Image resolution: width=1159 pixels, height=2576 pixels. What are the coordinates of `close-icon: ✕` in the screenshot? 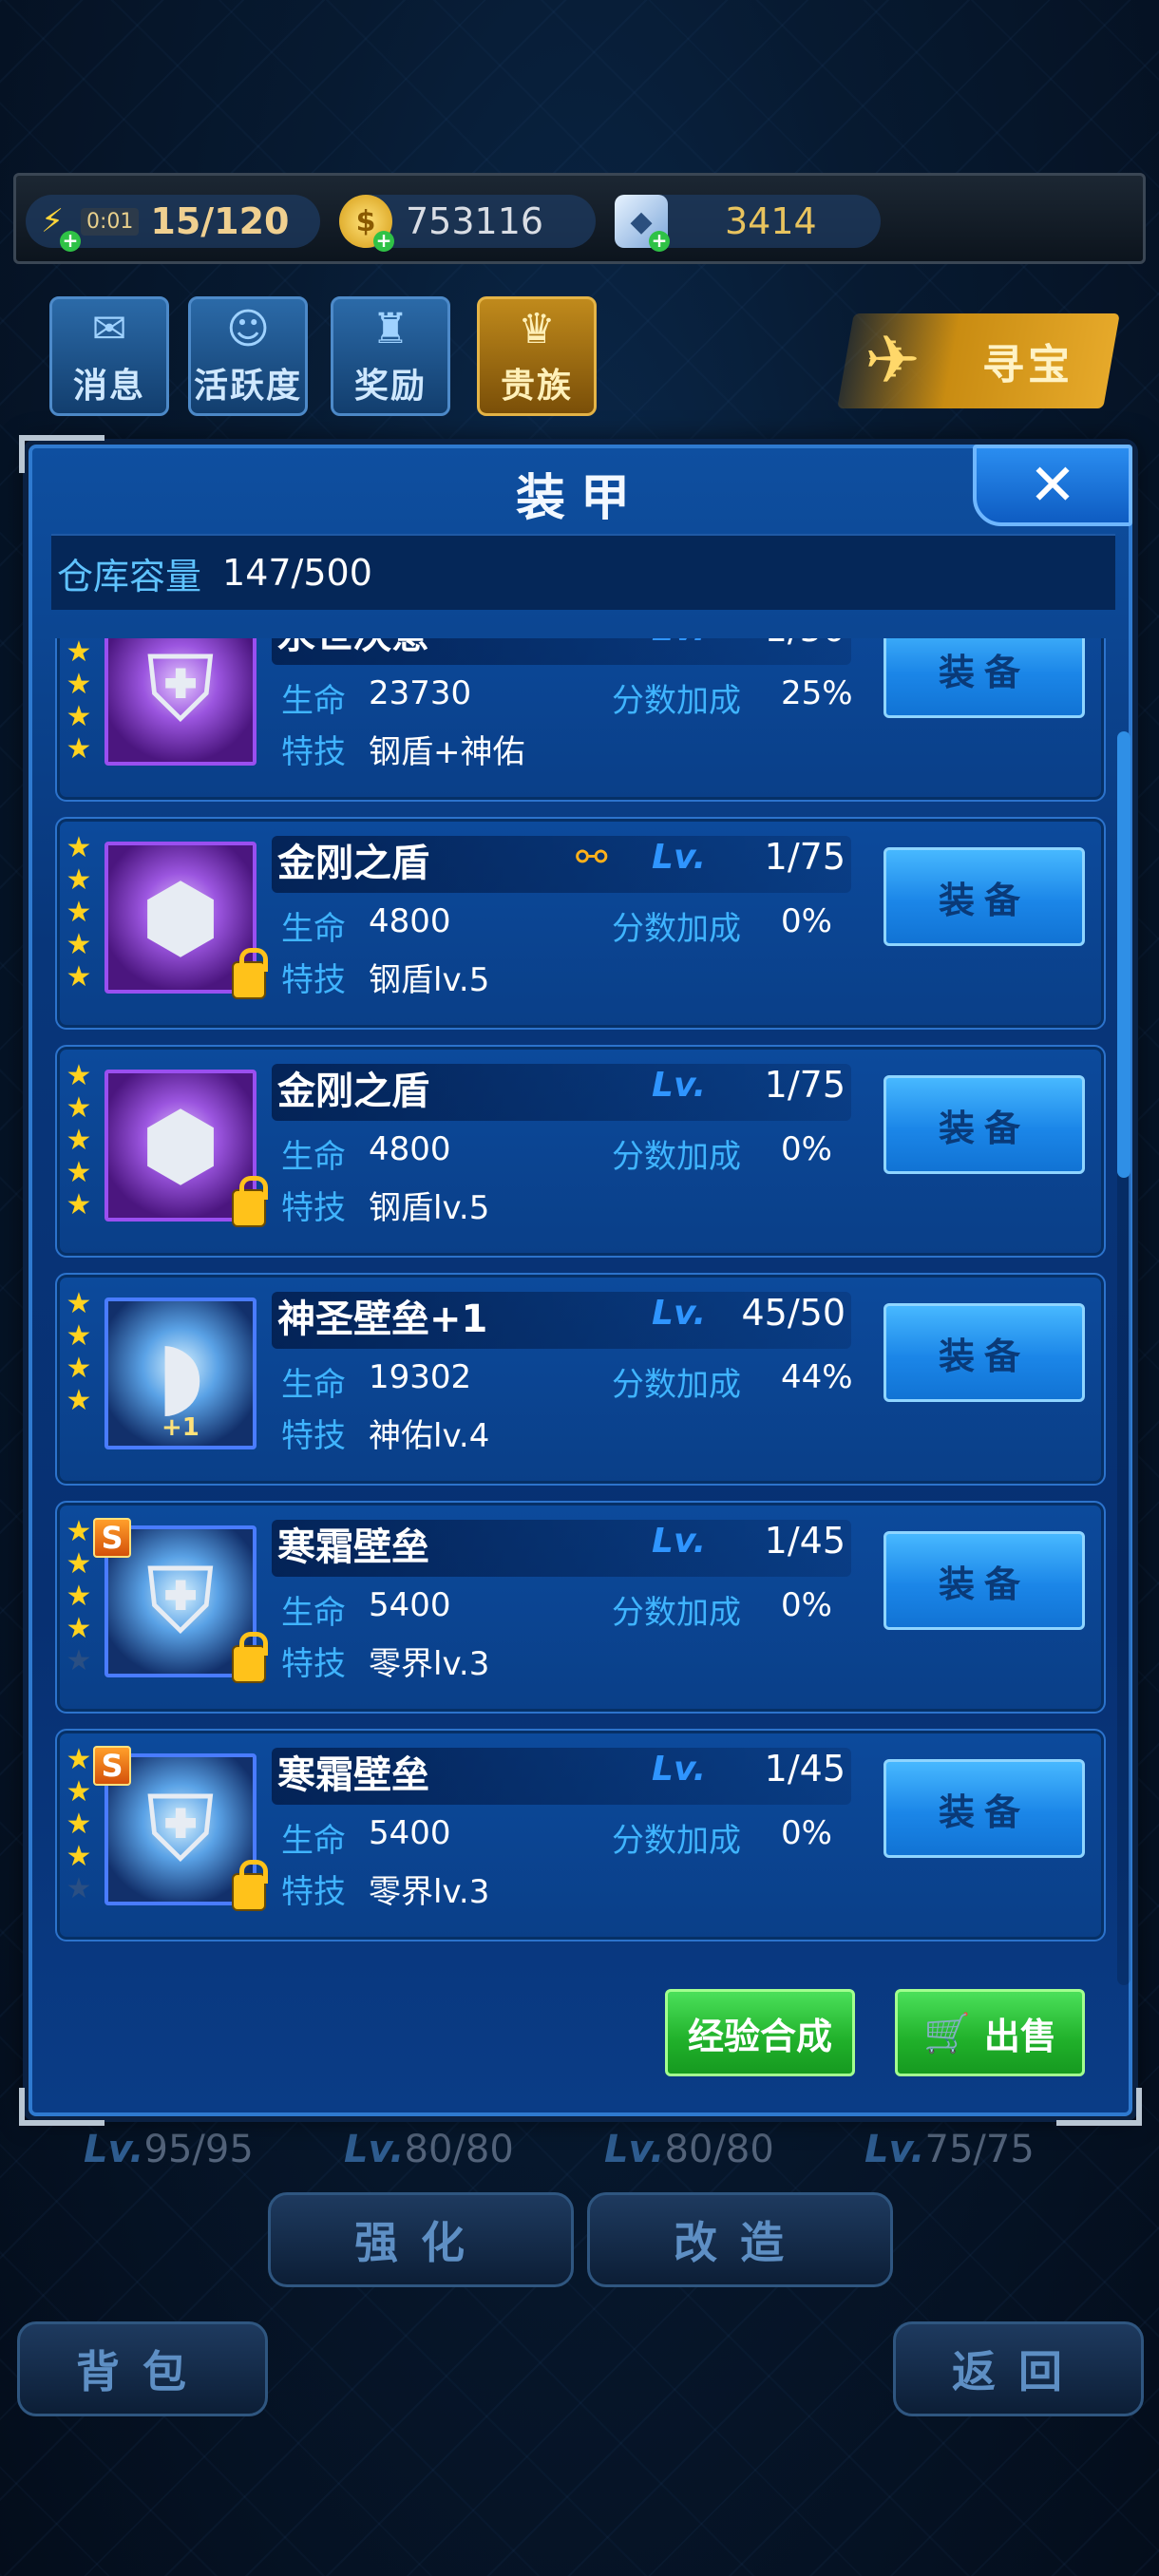 It's located at (1052, 485).